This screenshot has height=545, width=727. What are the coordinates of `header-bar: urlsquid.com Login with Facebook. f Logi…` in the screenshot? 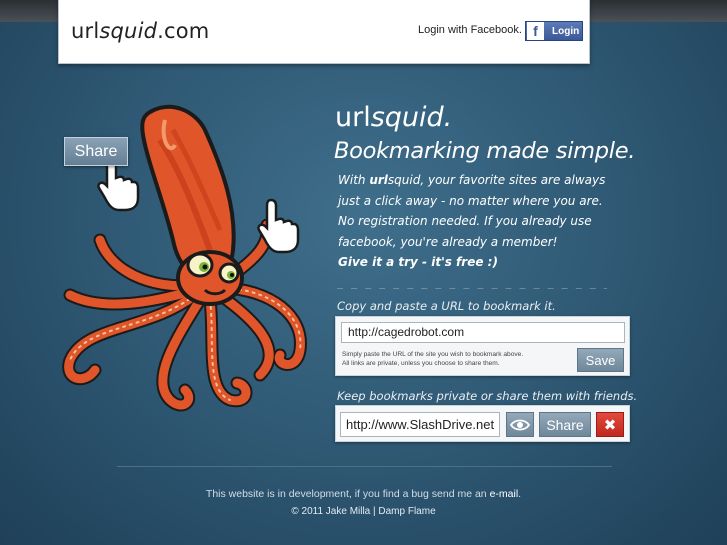 It's located at (324, 32).